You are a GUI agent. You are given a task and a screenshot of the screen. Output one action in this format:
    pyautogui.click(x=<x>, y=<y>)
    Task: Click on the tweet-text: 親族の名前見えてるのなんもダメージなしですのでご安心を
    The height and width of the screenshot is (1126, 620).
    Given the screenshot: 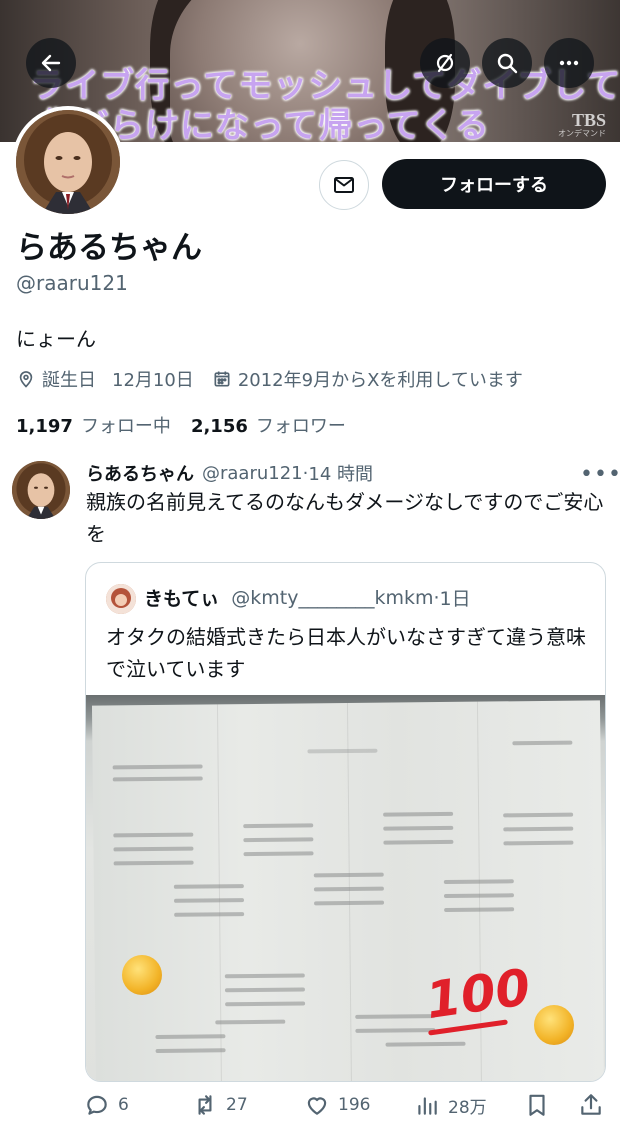 What is the action you would take?
    pyautogui.click(x=345, y=518)
    